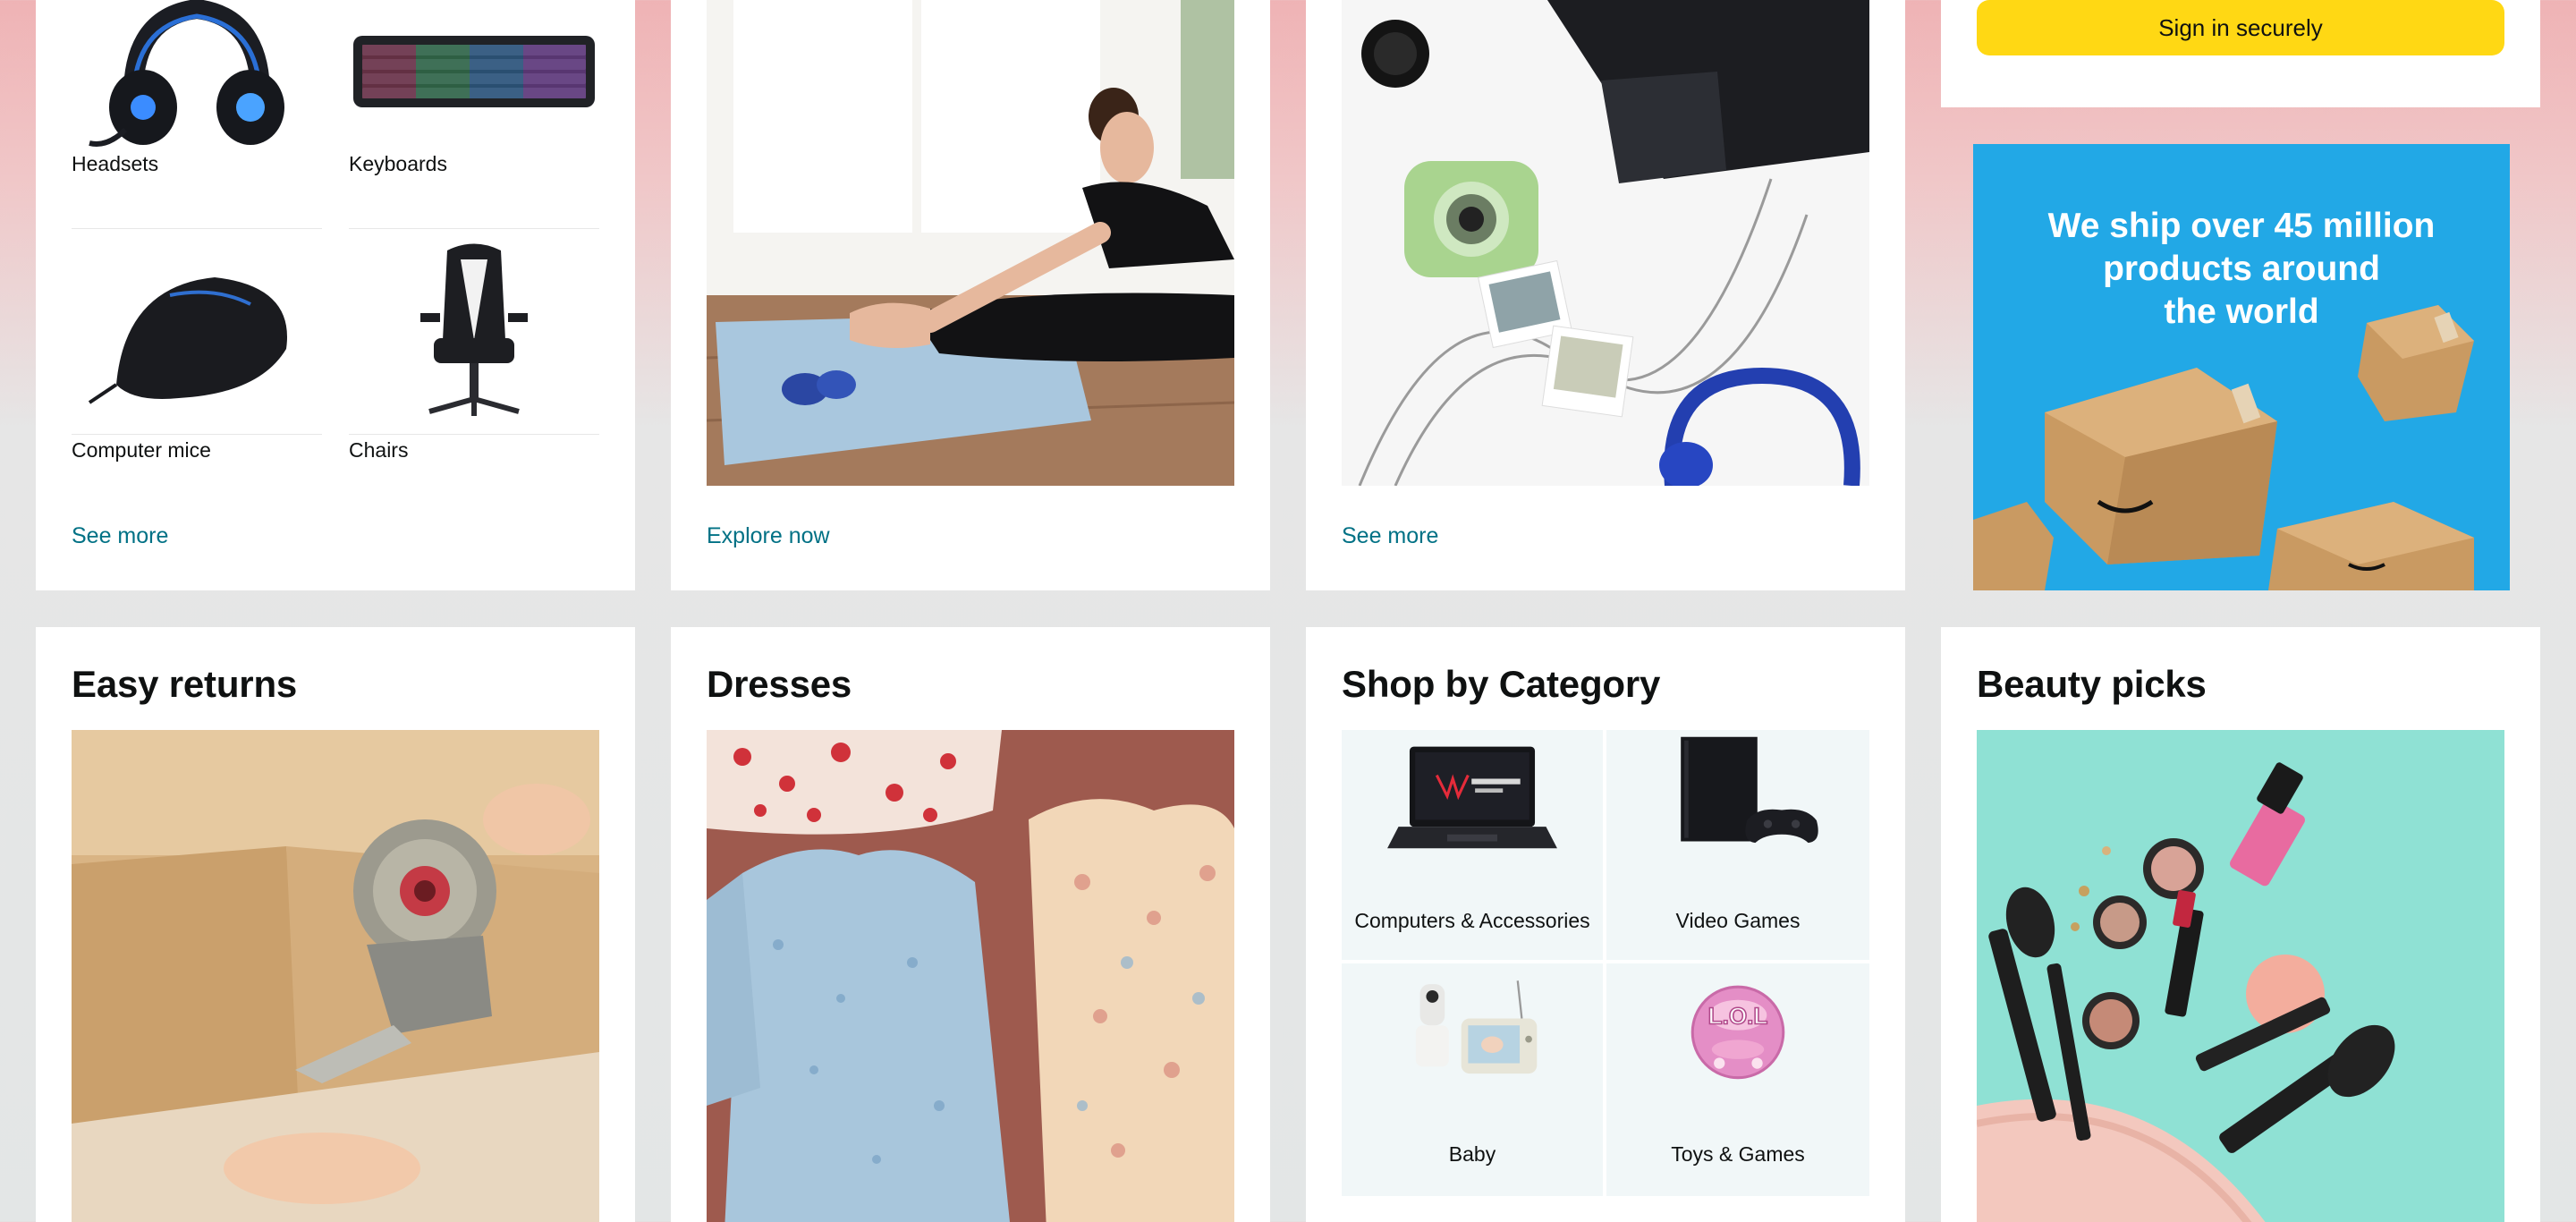 The height and width of the screenshot is (1222, 2576). What do you see at coordinates (779, 684) in the screenshot?
I see `card-title: Dresses` at bounding box center [779, 684].